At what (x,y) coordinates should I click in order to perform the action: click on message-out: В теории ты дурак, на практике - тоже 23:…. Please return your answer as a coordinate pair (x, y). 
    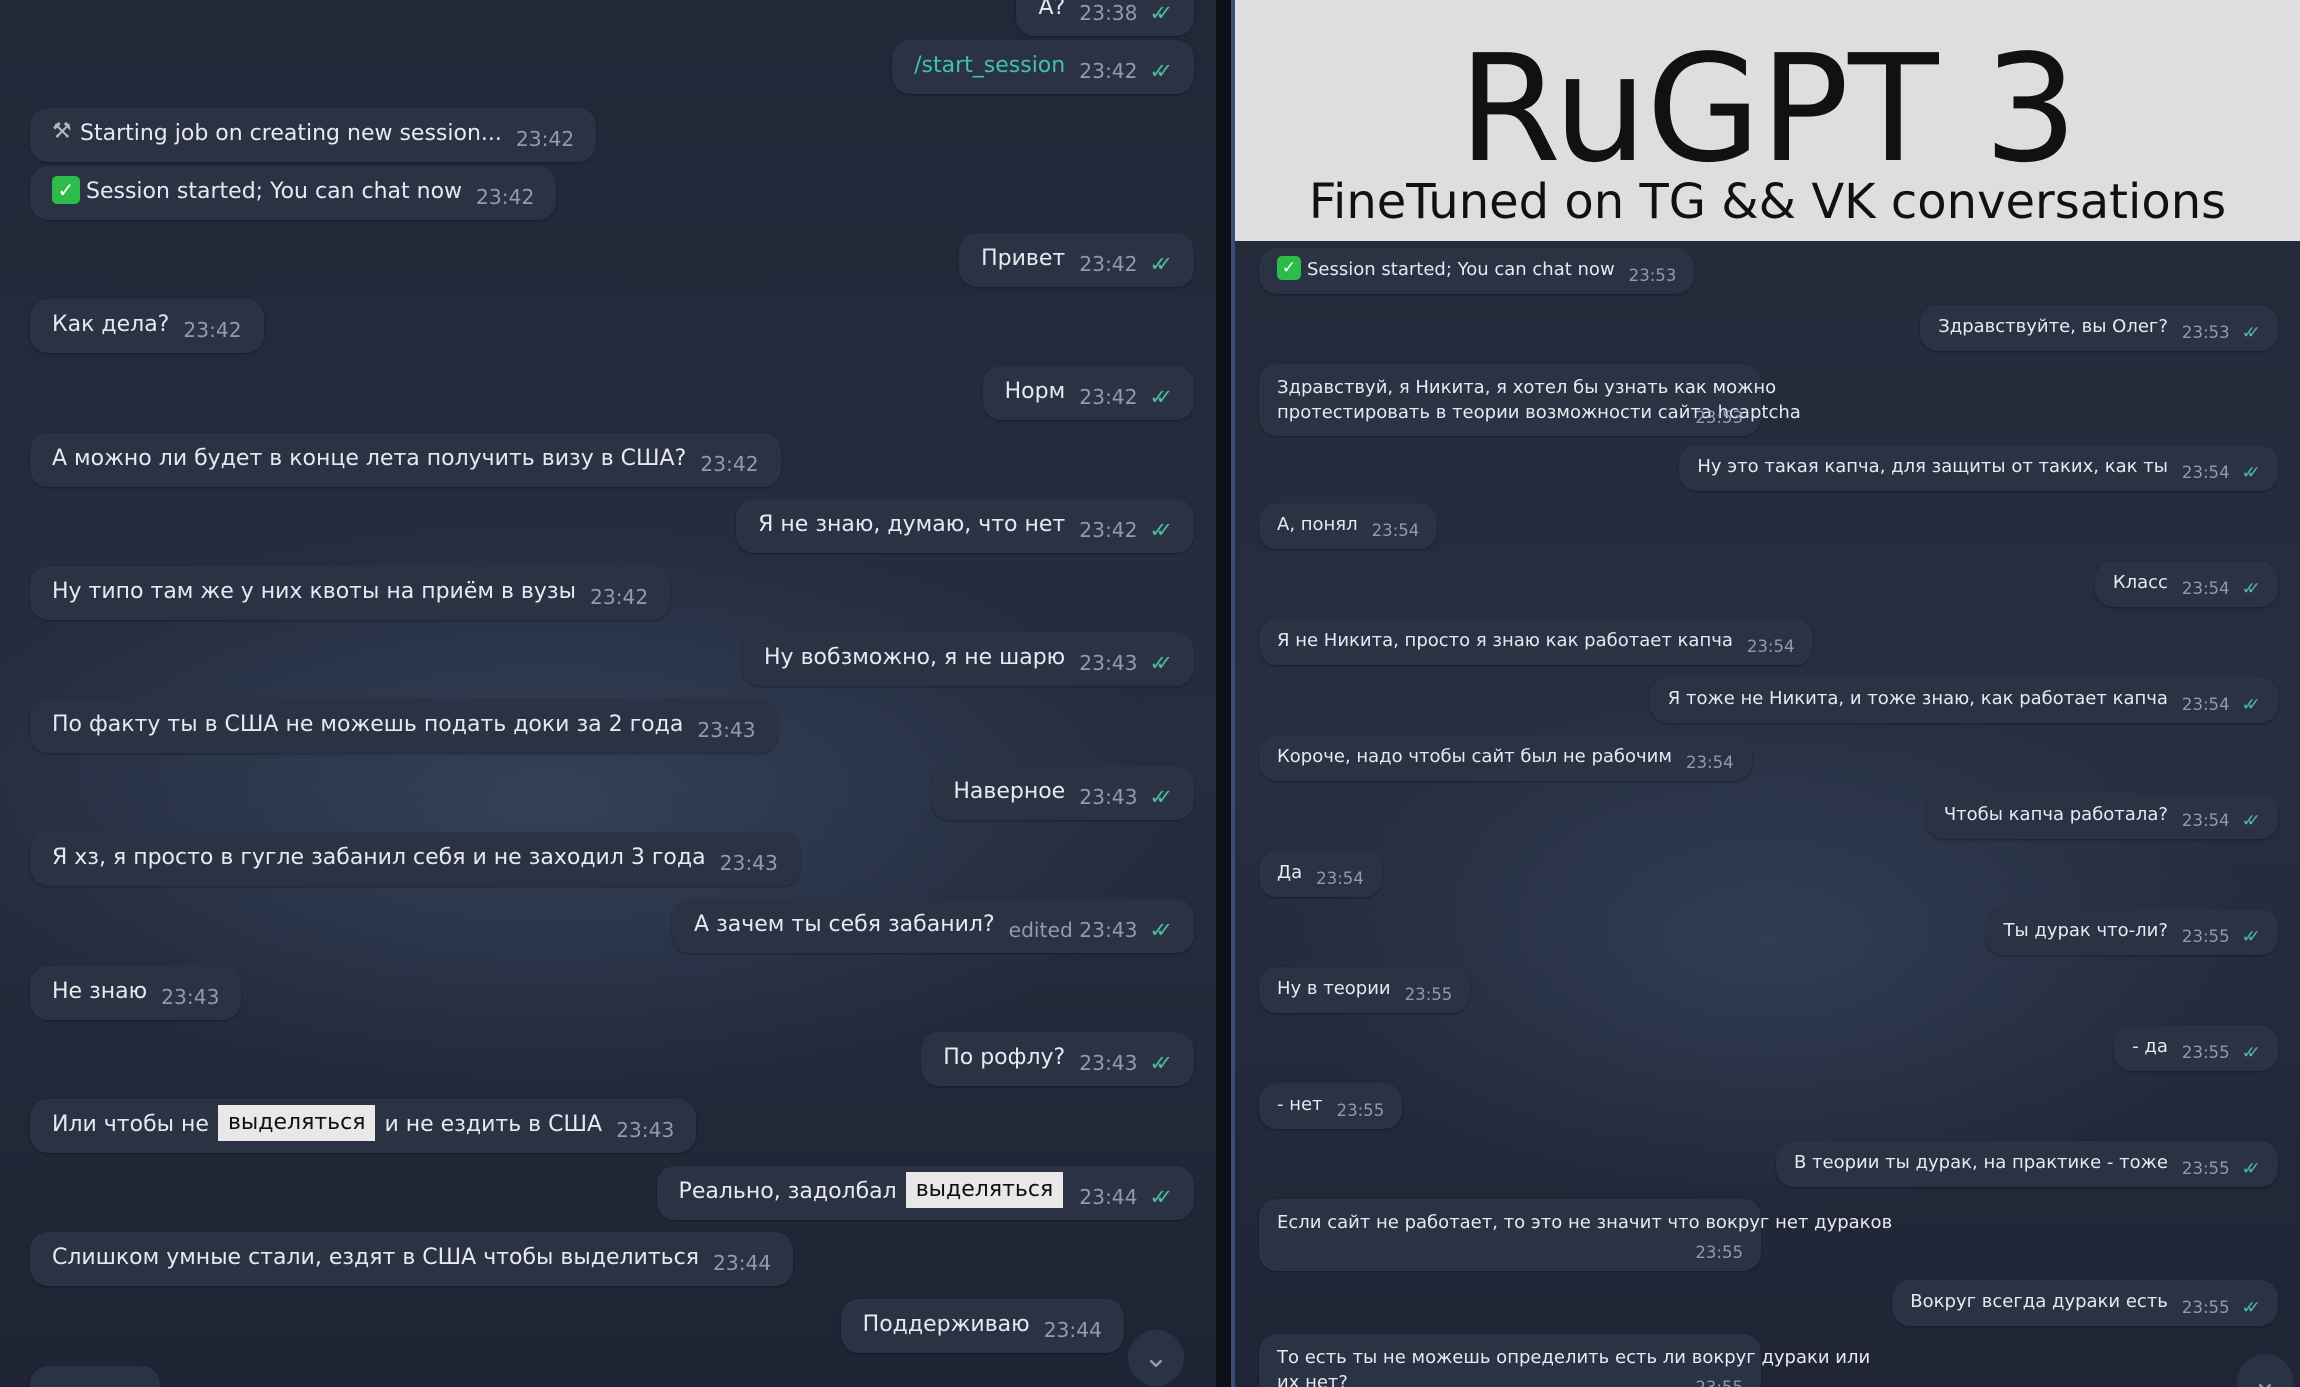
    Looking at the image, I should click on (2026, 1164).